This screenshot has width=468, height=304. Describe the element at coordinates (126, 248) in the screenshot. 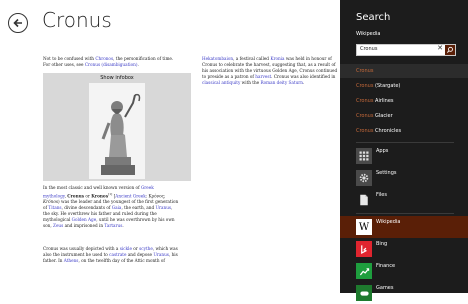

I see `link-sickle: sickle` at that location.